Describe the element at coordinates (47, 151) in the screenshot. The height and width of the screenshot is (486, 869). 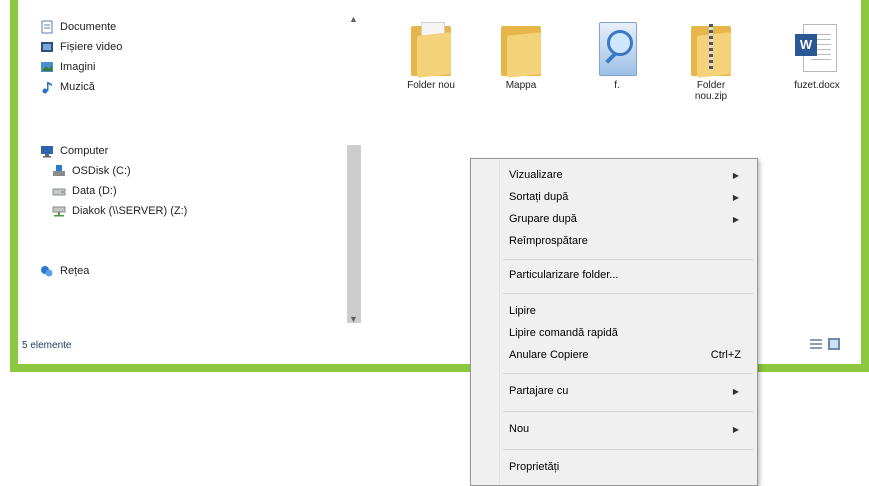
I see `computer-icon` at that location.